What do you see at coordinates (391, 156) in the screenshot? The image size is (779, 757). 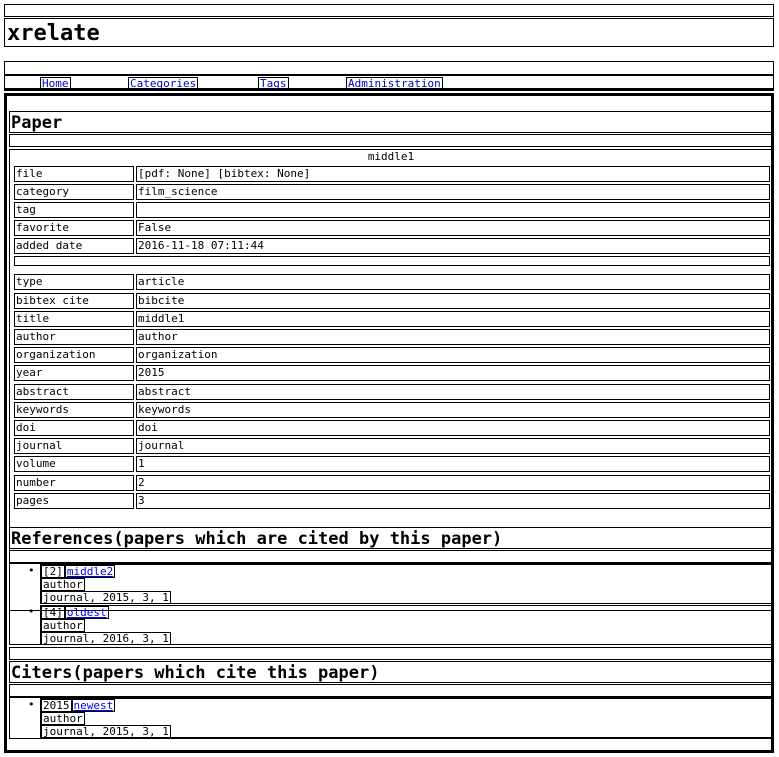 I see `paper-name: middle1` at bounding box center [391, 156].